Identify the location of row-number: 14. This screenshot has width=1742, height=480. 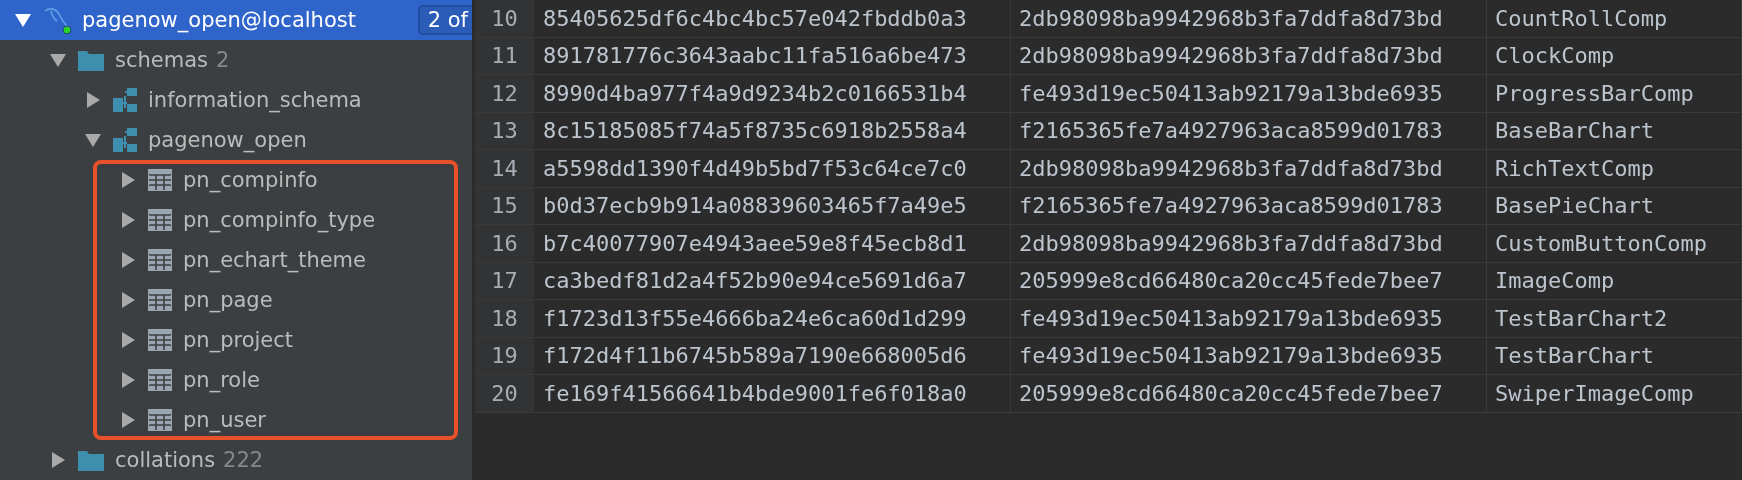
(505, 169).